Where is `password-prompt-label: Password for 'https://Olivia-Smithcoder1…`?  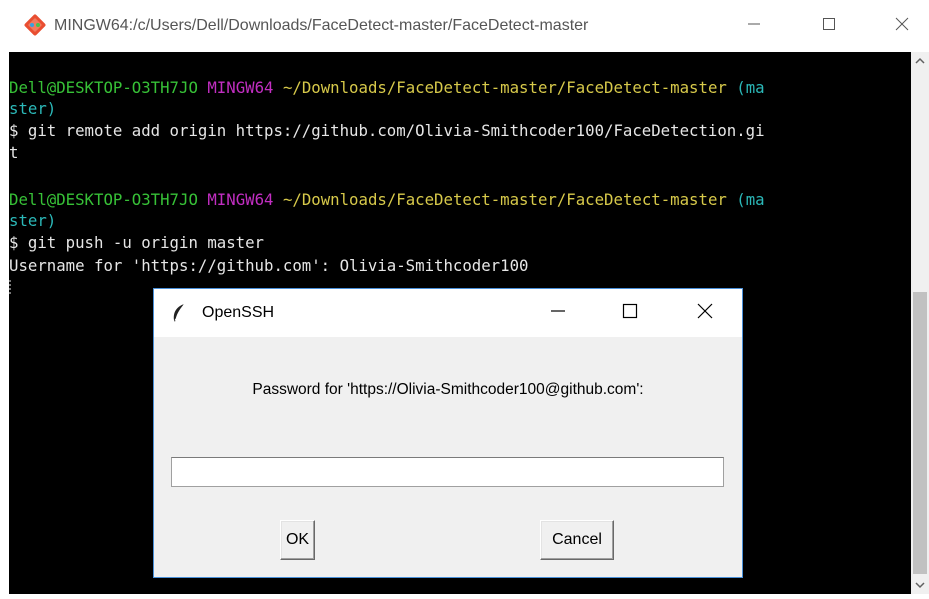
password-prompt-label: Password for 'https://Olivia-Smithcoder1… is located at coordinates (448, 389).